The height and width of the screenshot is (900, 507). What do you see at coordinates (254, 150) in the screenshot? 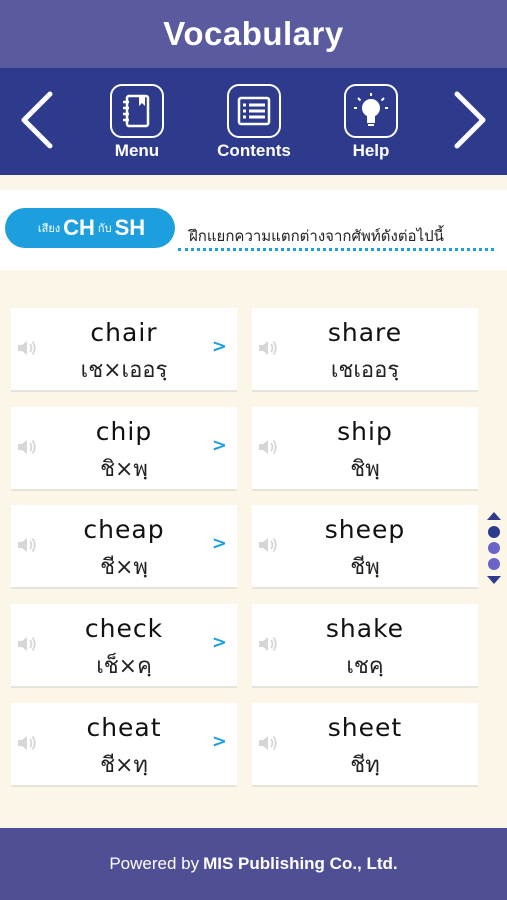
I see `contents-label: Contents` at bounding box center [254, 150].